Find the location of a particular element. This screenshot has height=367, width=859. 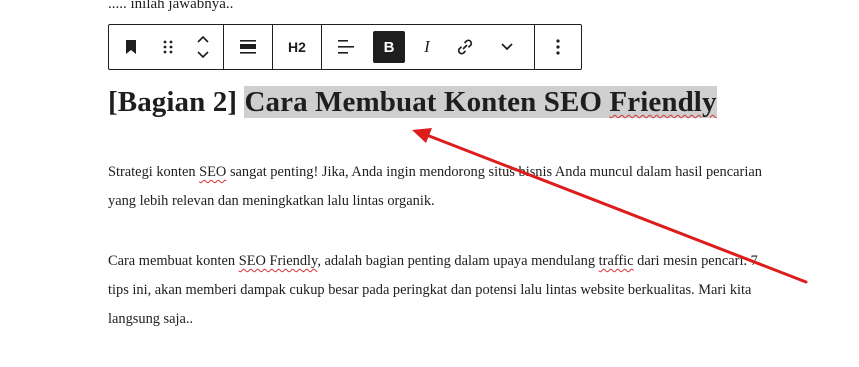

heading-word: SEO is located at coordinates (573, 102).